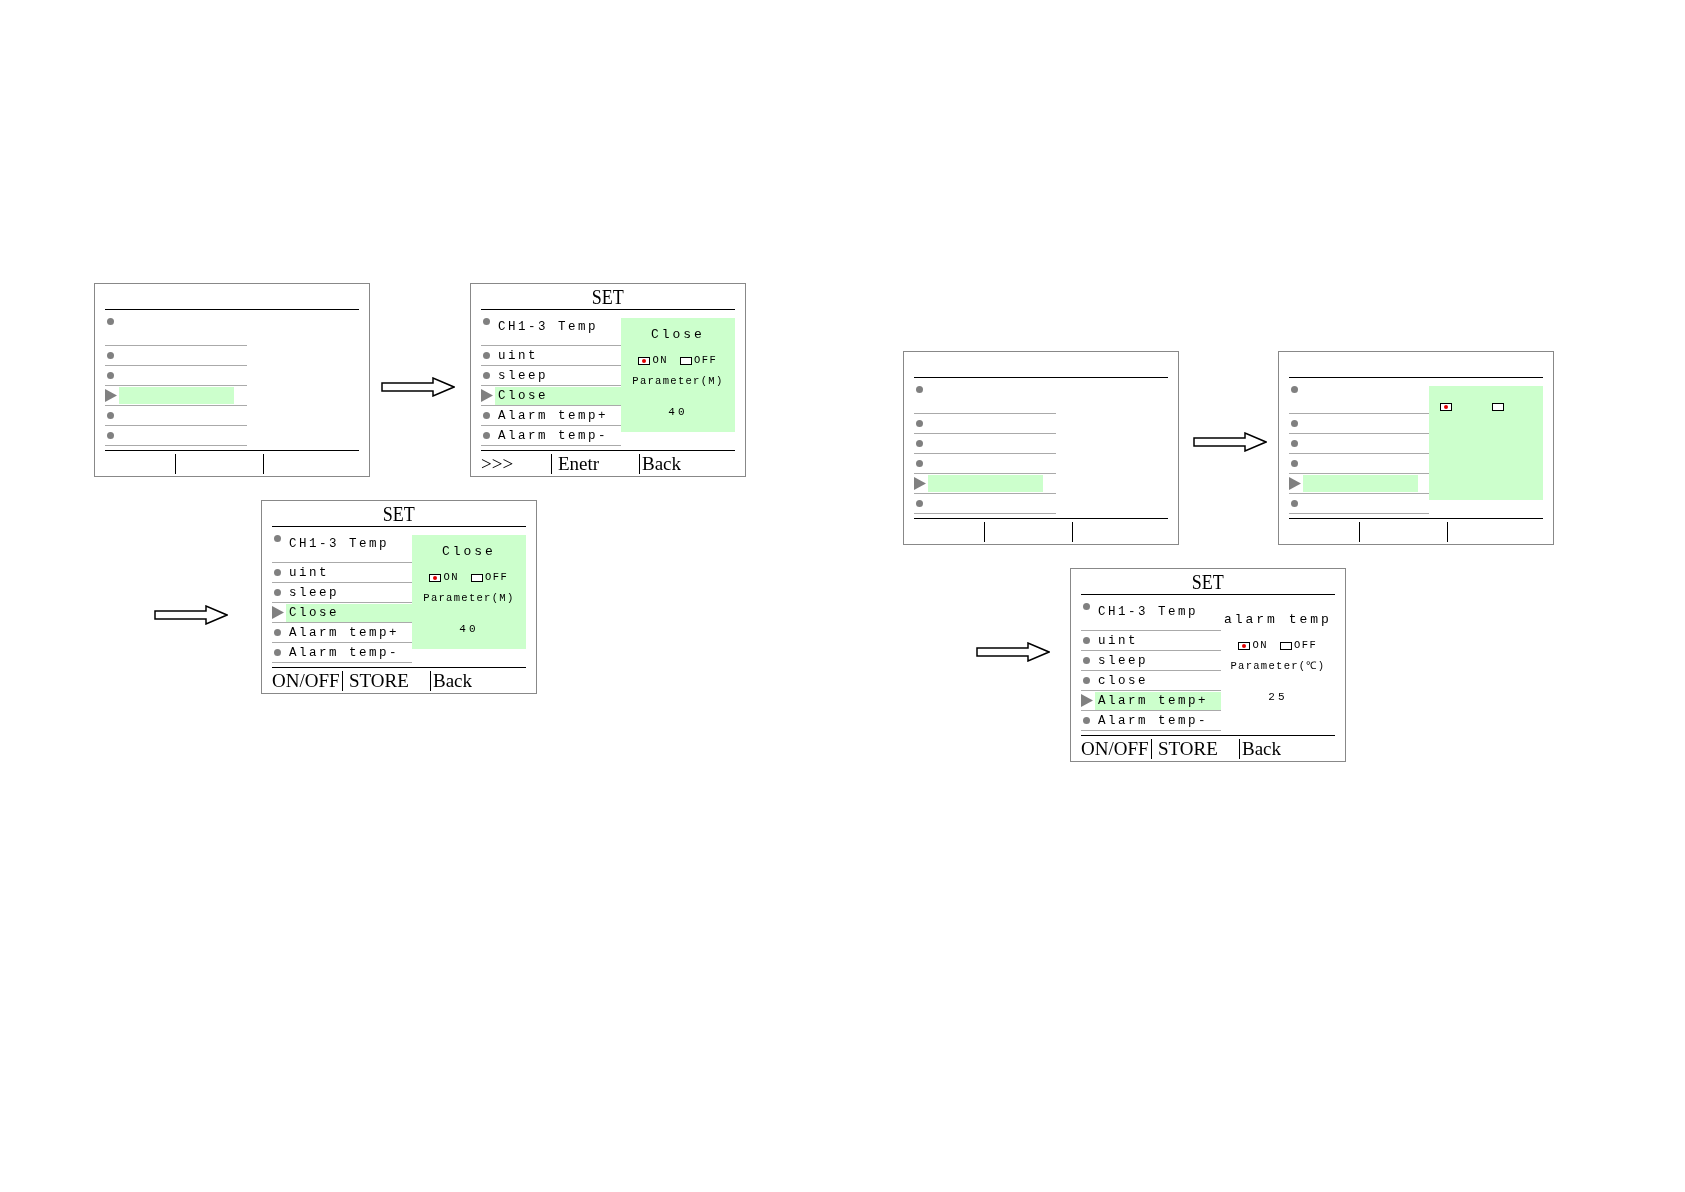 The height and width of the screenshot is (1192, 1685). Describe the element at coordinates (1277, 620) in the screenshot. I see `panel-heading: alarm temp` at that location.